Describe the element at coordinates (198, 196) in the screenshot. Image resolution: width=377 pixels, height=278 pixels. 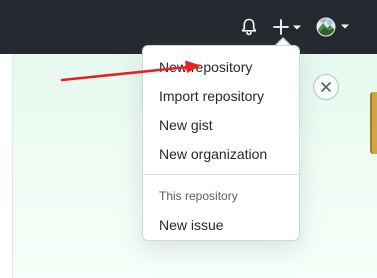
I see `menu-section-label: This repository` at that location.